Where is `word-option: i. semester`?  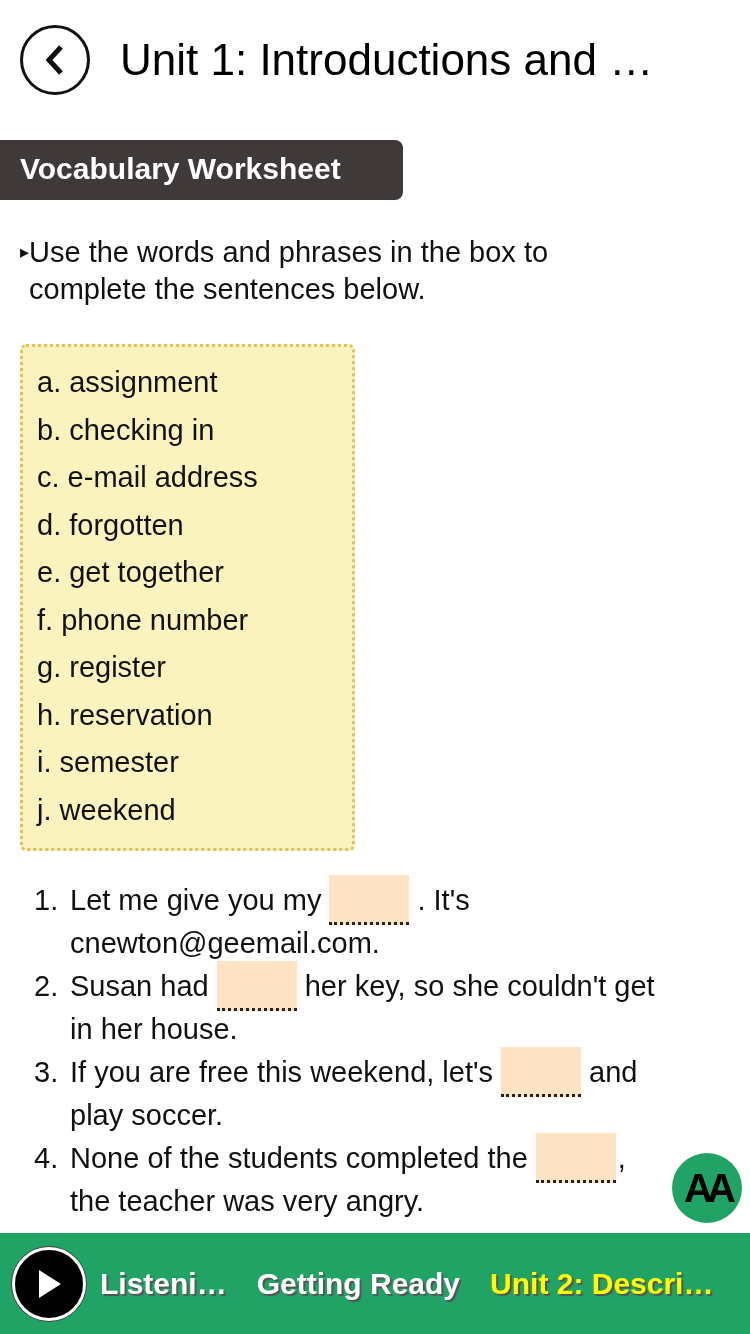 word-option: i. semester is located at coordinates (187, 763).